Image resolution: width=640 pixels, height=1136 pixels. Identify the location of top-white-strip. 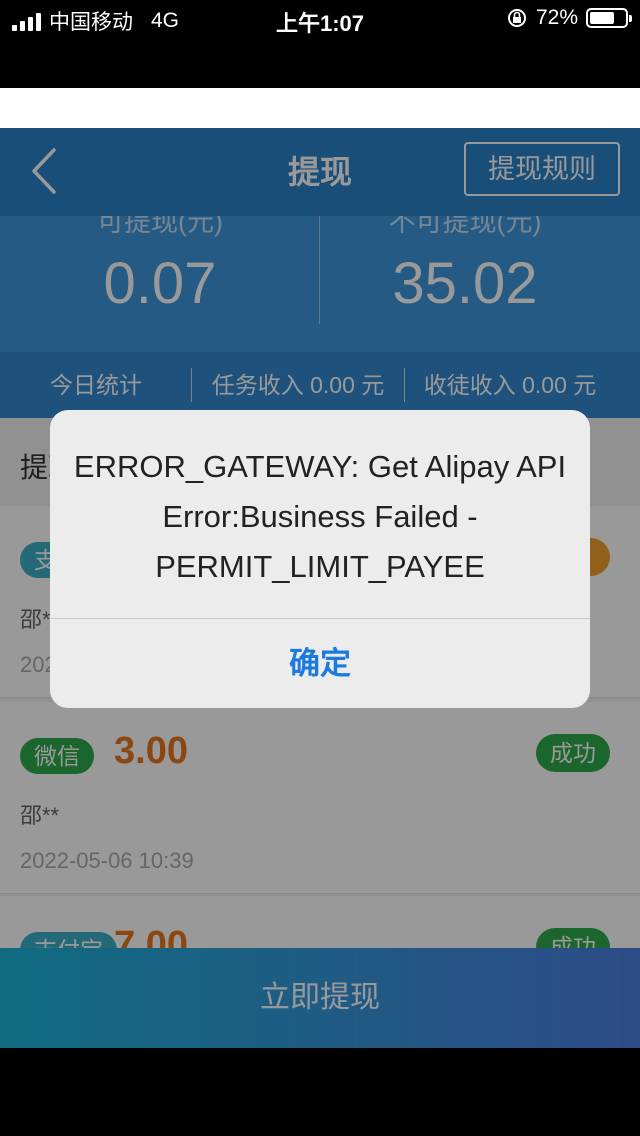
(320, 108).